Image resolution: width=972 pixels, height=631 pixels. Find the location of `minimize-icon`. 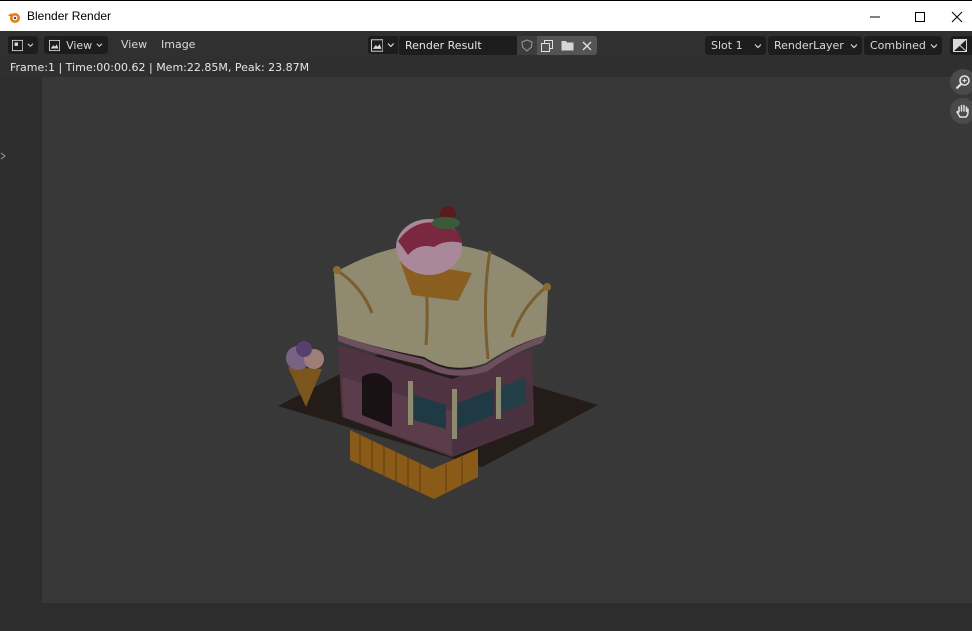

minimize-icon is located at coordinates (875, 16).